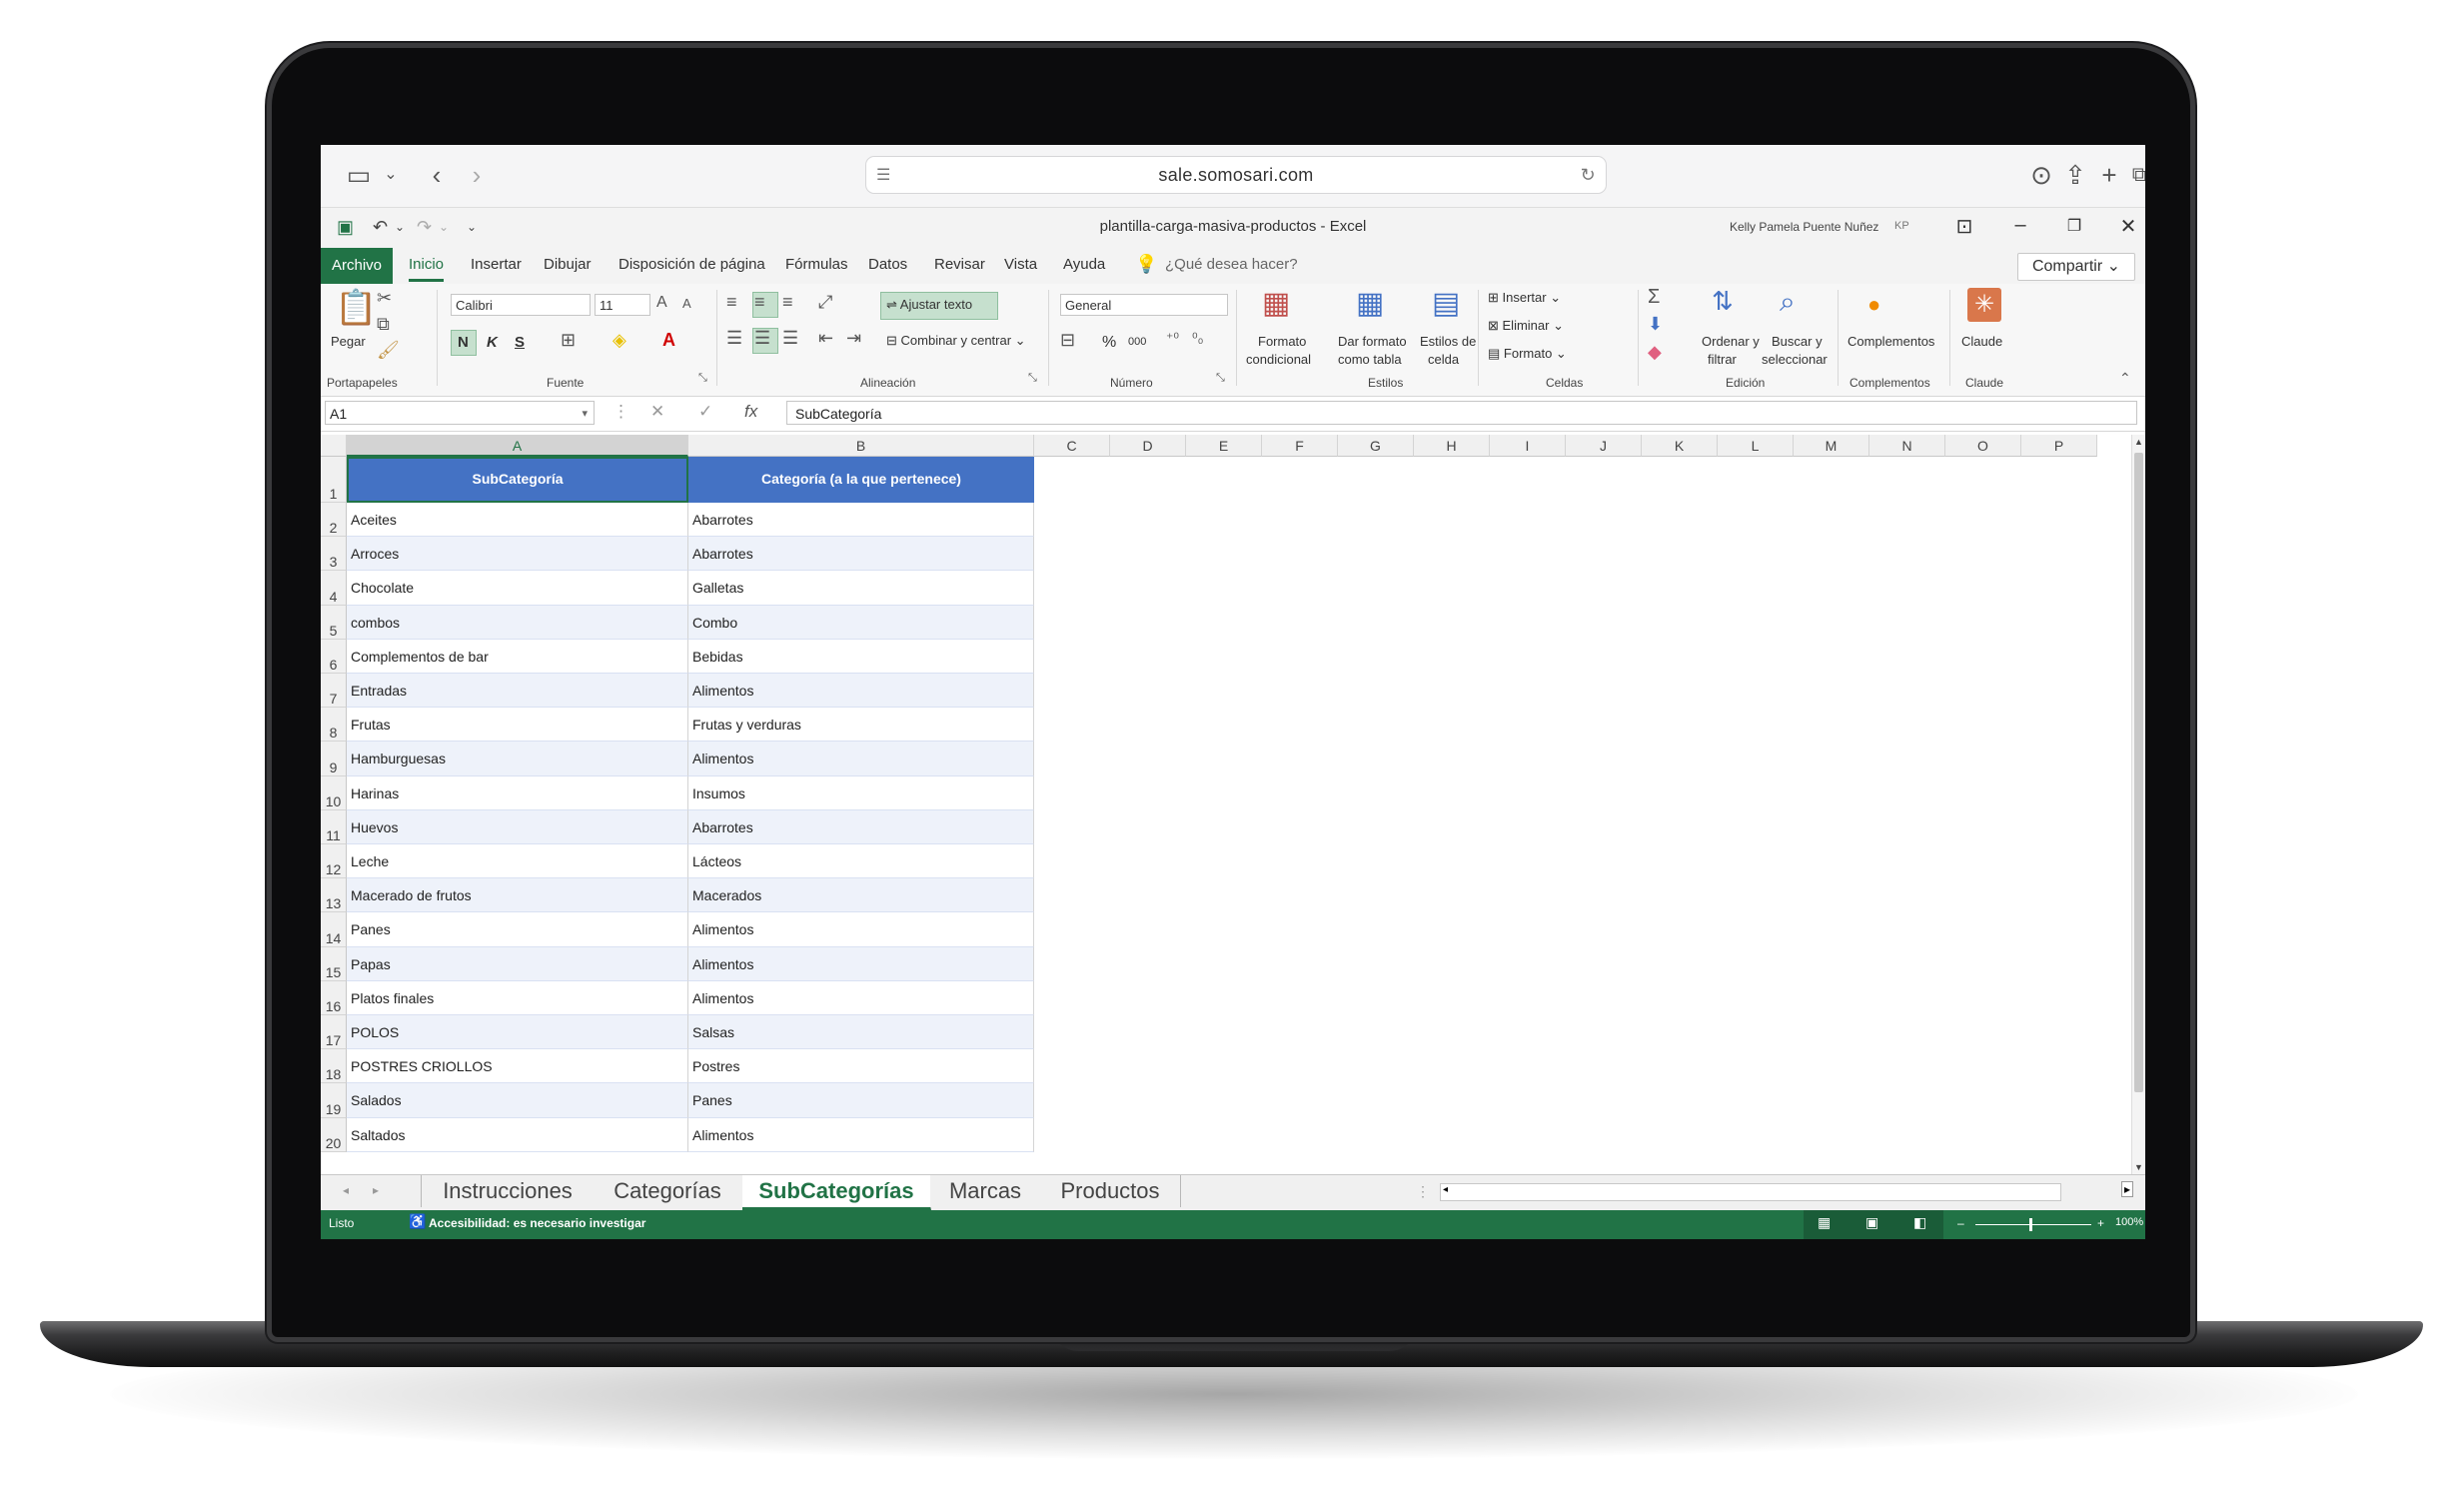 Image resolution: width=2464 pixels, height=1511 pixels. What do you see at coordinates (2125, 378) in the screenshot?
I see `collapse-ribbon-icon: ⌃` at bounding box center [2125, 378].